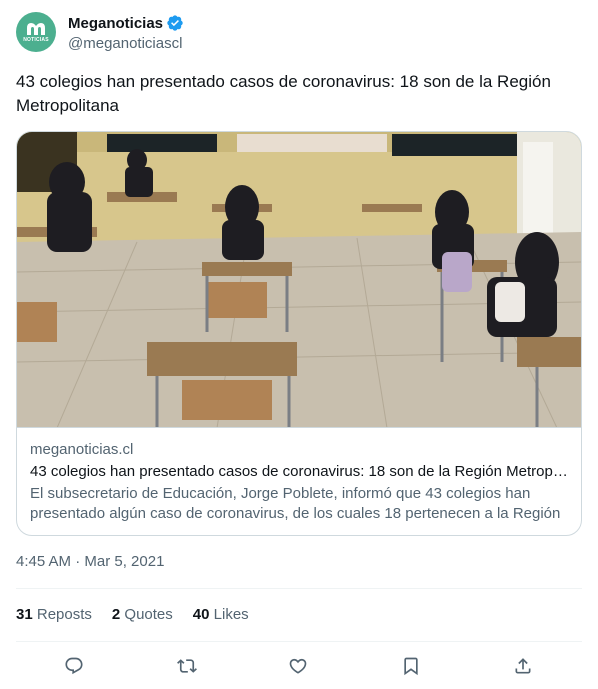 The height and width of the screenshot is (689, 598). Describe the element at coordinates (523, 666) in the screenshot. I see `share-icon` at that location.